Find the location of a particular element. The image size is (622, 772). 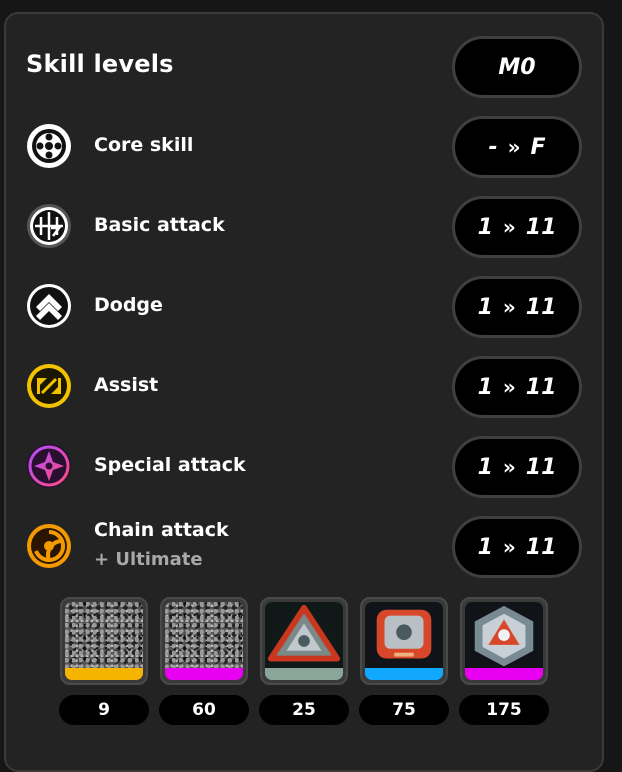

mindscape-selector: M0 is located at coordinates (517, 67).